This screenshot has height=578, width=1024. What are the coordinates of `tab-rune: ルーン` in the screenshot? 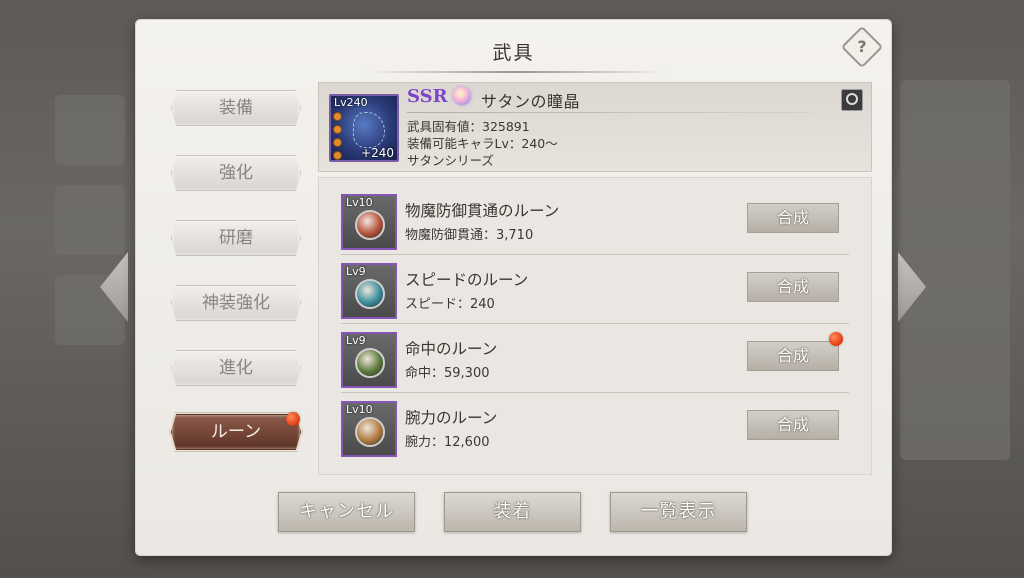 It's located at (236, 432).